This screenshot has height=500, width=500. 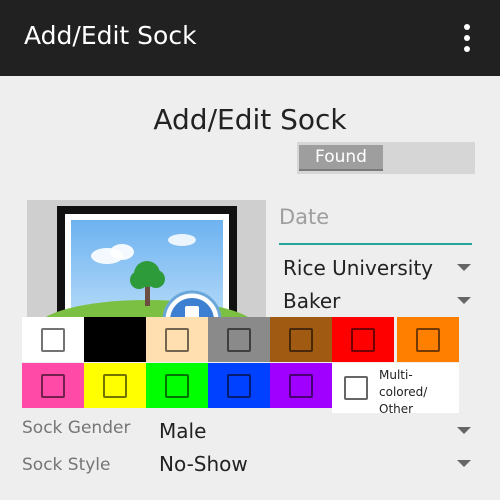 What do you see at coordinates (316, 434) in the screenshot?
I see `sock-gender-dropdown: Male` at bounding box center [316, 434].